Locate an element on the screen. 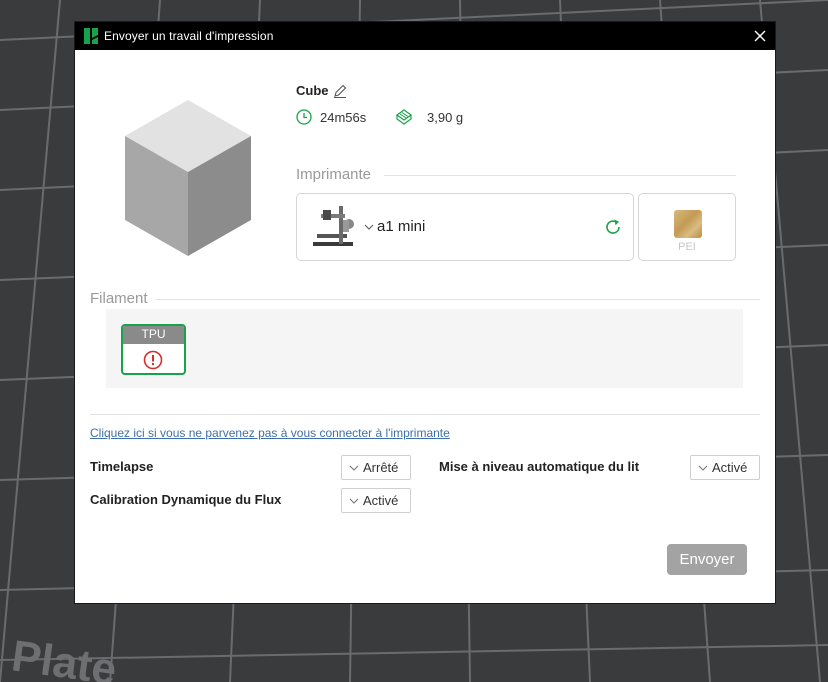 The height and width of the screenshot is (682, 828). flow-calibration-select: Activé is located at coordinates (376, 500).